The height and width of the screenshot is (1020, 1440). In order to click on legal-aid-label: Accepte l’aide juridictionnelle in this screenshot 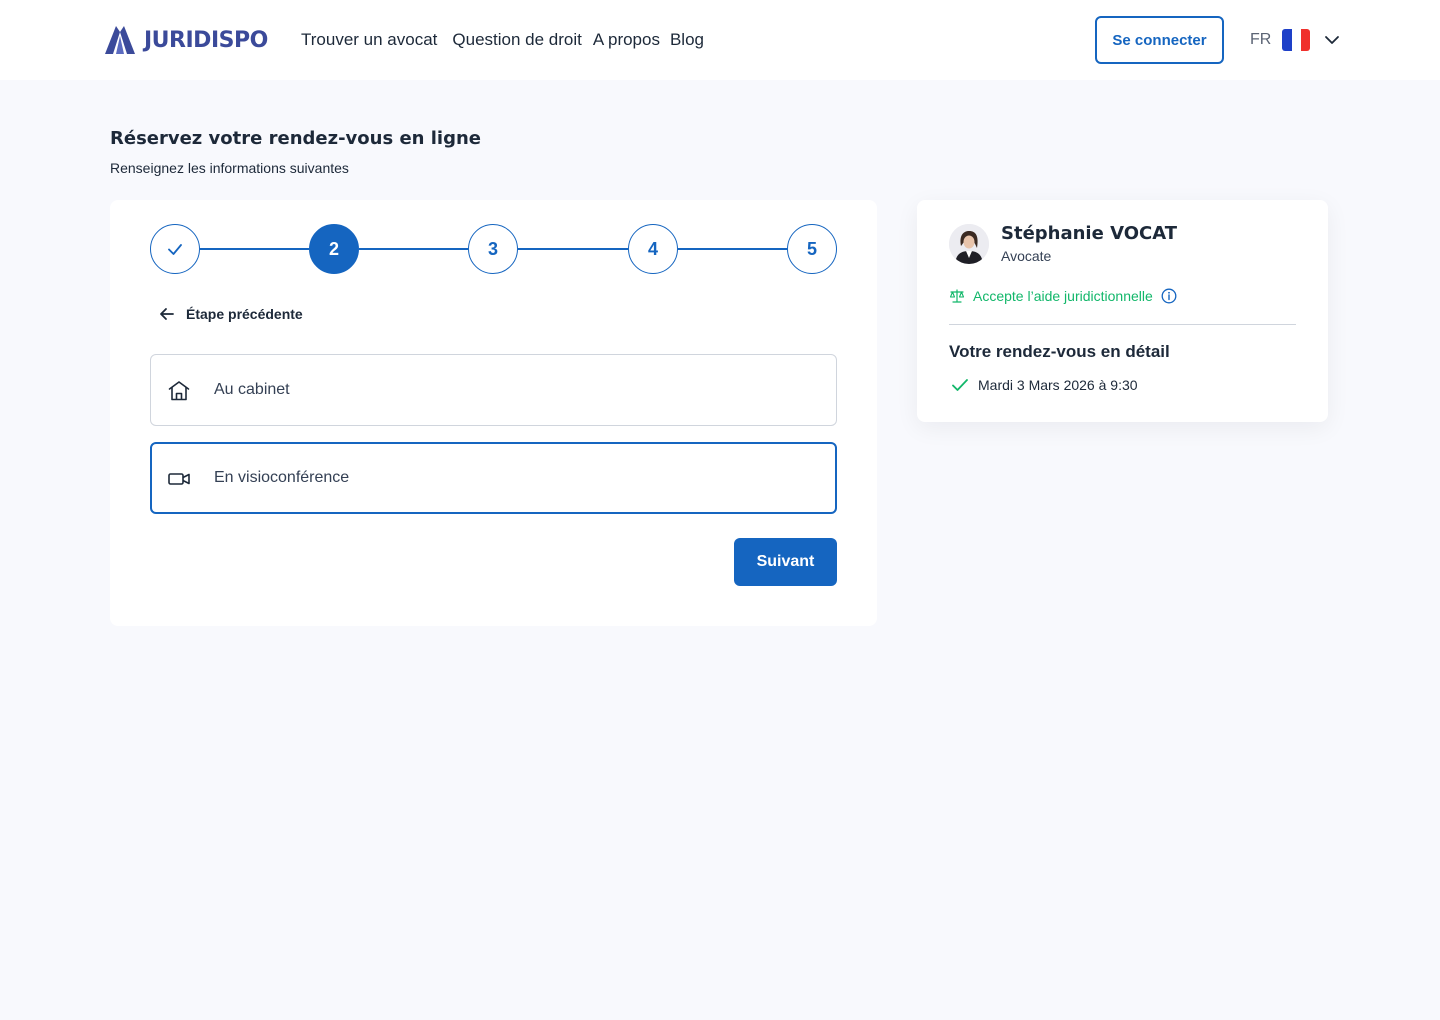, I will do `click(1063, 296)`.